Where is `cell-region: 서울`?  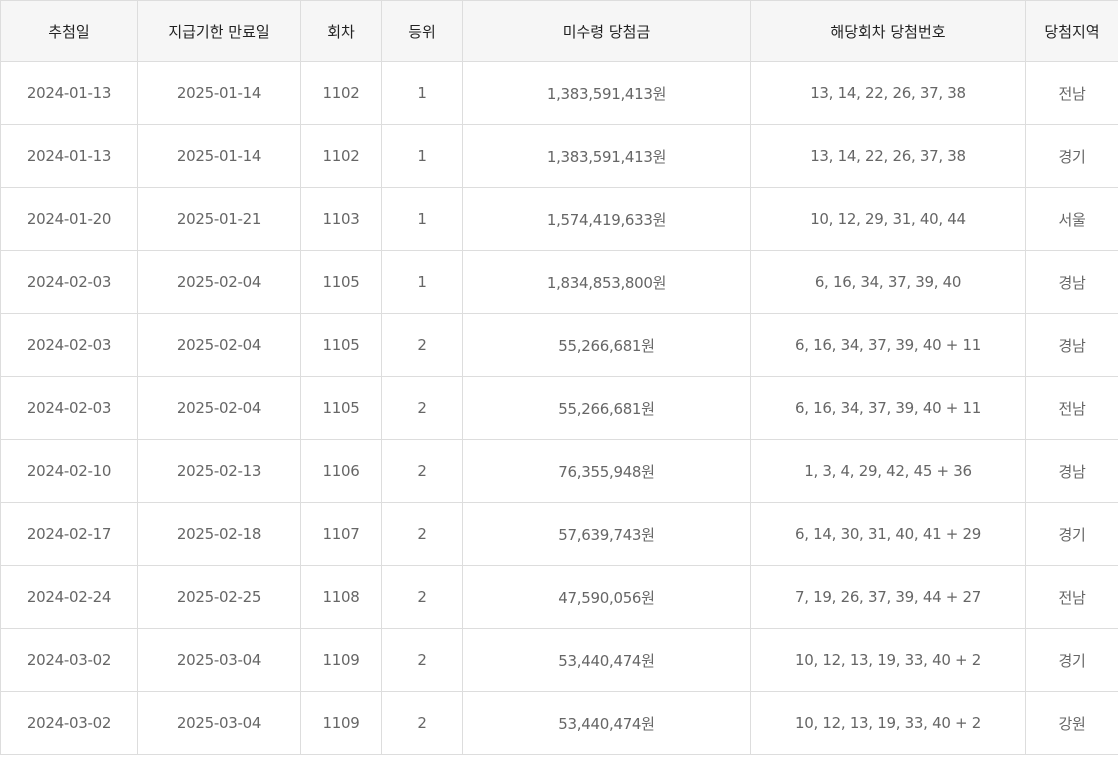 cell-region: 서울 is located at coordinates (1071, 219).